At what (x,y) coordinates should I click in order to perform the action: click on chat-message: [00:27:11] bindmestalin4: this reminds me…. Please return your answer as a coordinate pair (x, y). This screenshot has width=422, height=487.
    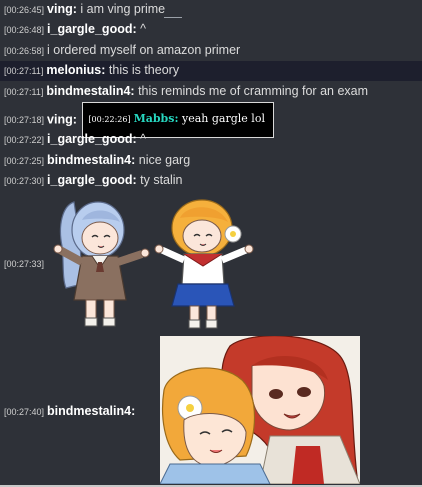
    Looking at the image, I should click on (211, 91).